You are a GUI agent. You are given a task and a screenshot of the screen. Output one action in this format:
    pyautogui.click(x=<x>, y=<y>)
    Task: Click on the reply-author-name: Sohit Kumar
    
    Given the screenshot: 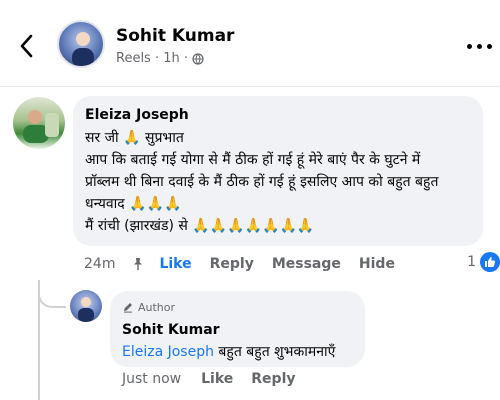 What is the action you would take?
    pyautogui.click(x=237, y=330)
    